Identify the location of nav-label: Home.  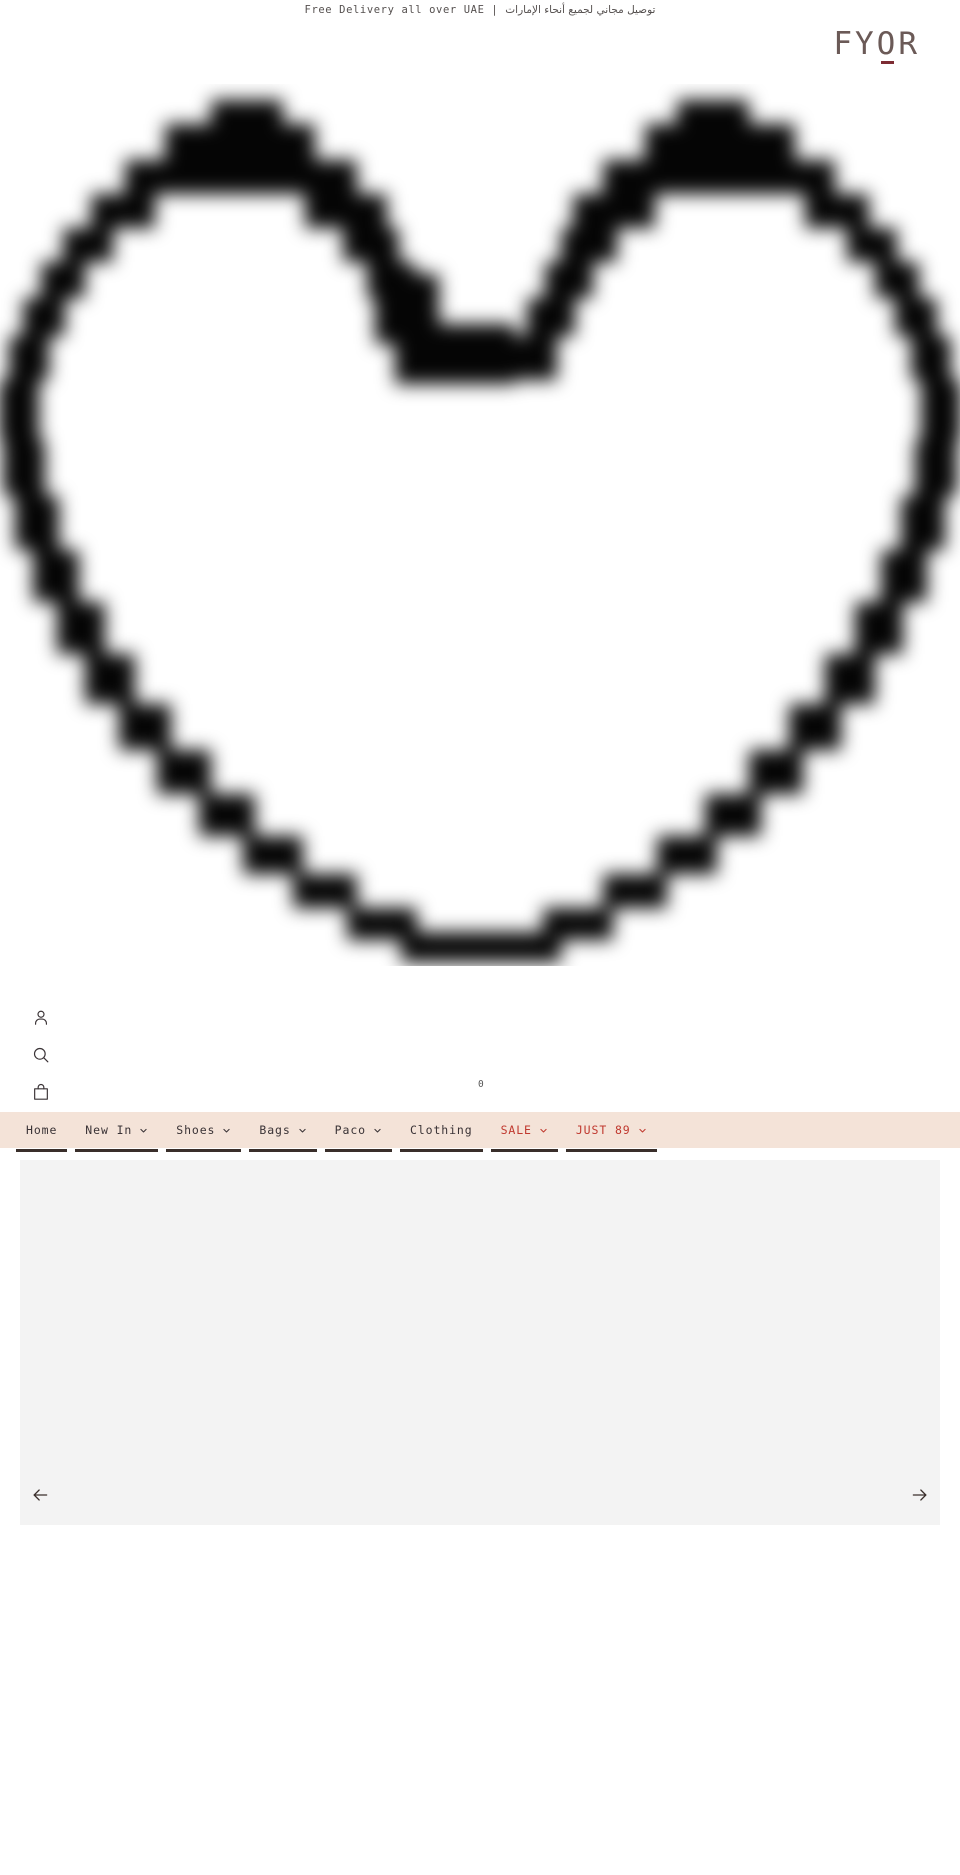
(42, 1130).